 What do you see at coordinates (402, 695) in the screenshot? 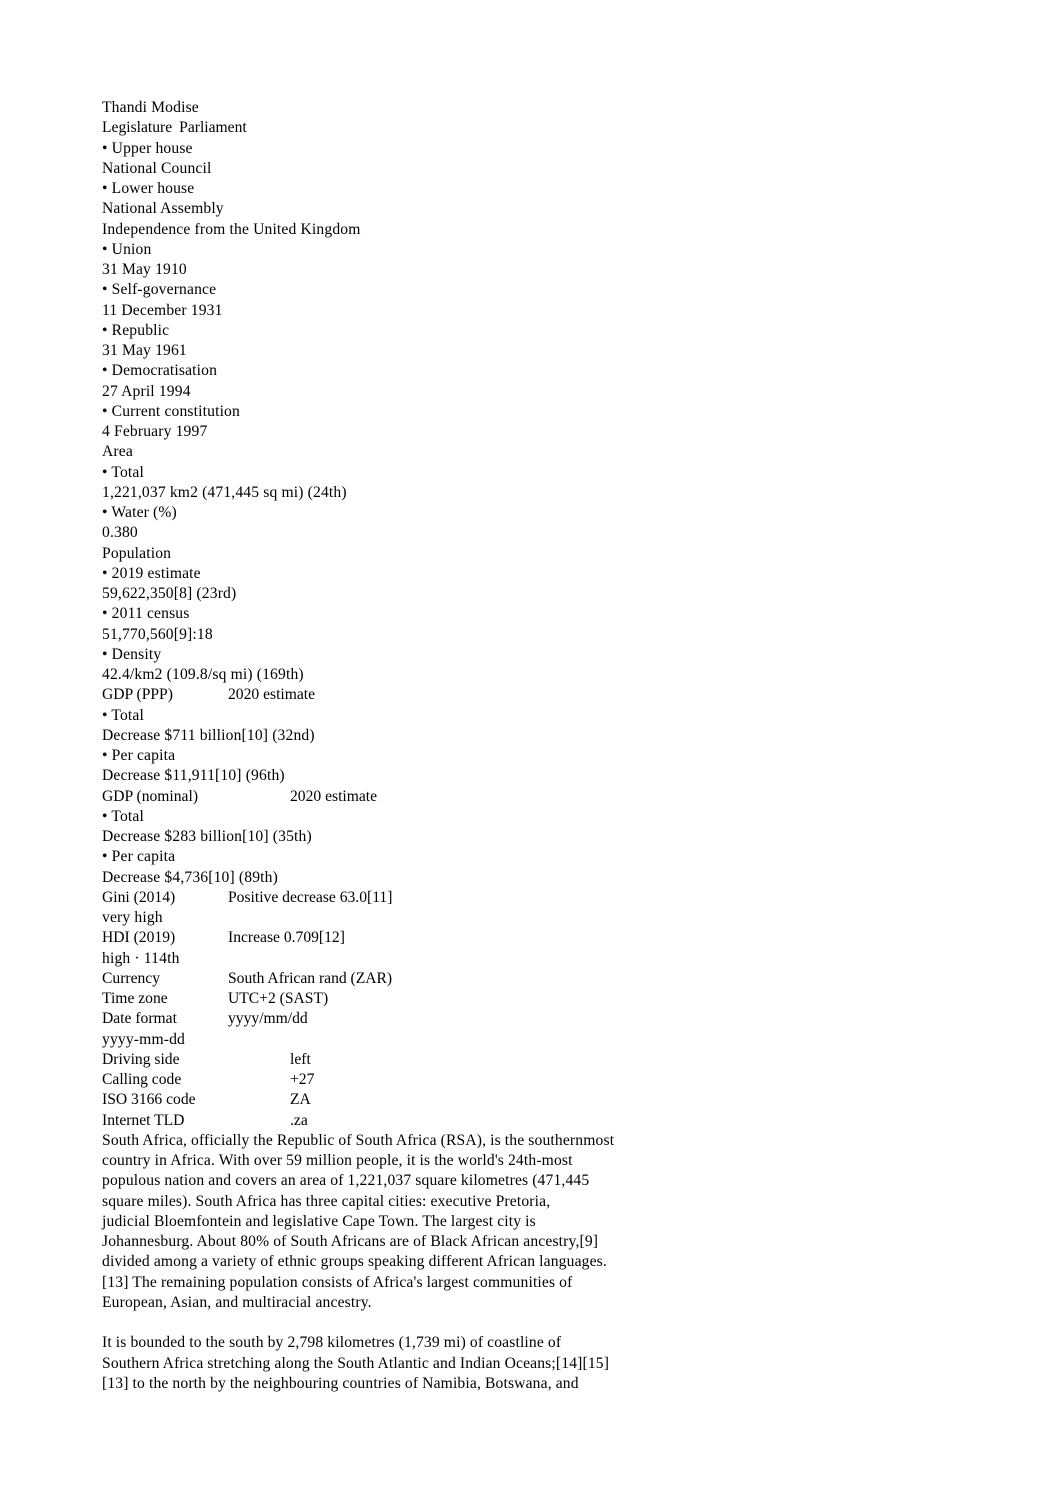
I see `infobox-row-gdp-ppp: GDP (PPP) 2020 estimate` at bounding box center [402, 695].